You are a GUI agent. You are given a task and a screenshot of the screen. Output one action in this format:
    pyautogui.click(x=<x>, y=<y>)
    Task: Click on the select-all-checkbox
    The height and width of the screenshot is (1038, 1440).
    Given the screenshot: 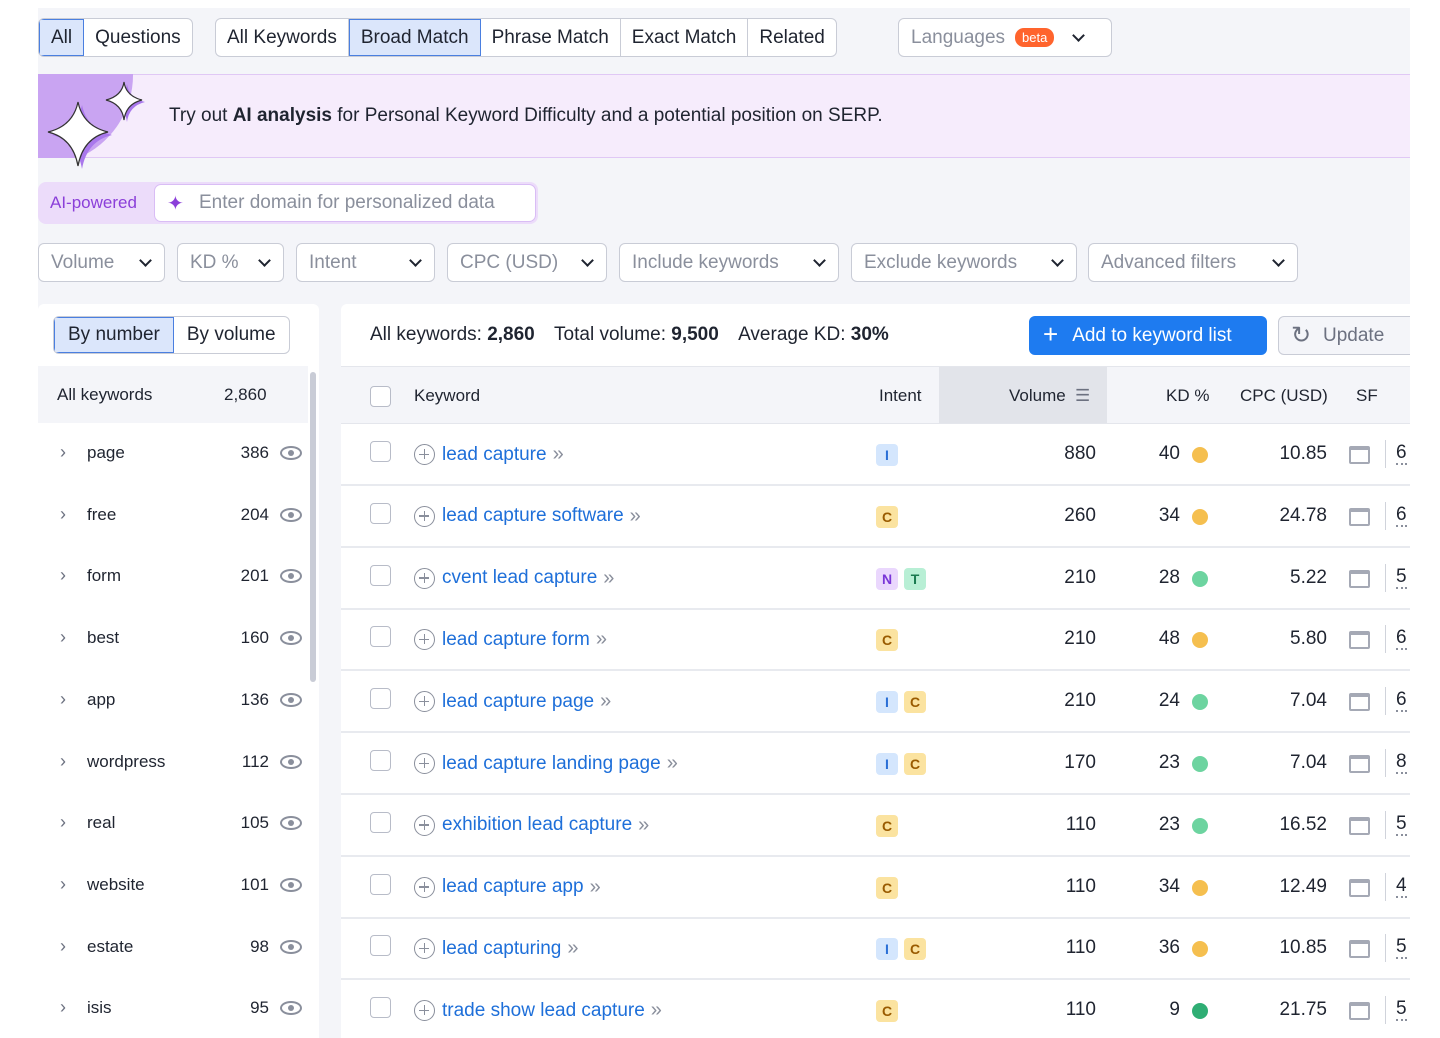 What is the action you would take?
    pyautogui.click(x=380, y=396)
    